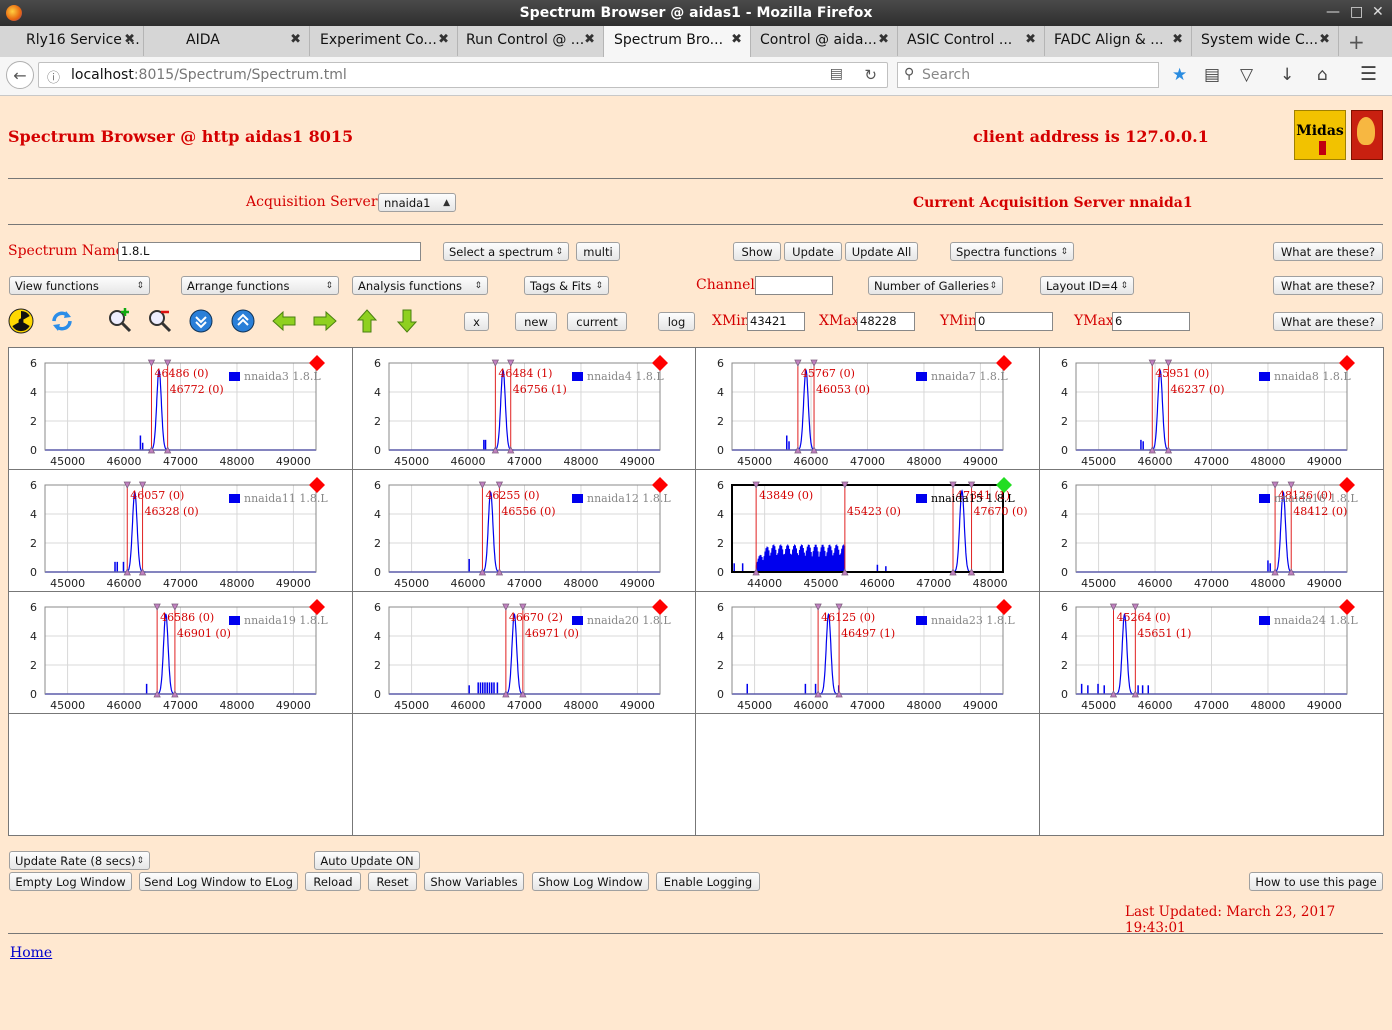 This screenshot has height=1030, width=1392. Describe the element at coordinates (218, 881) in the screenshot. I see `send-log-elog-button: Send Log Window to ELog` at that location.